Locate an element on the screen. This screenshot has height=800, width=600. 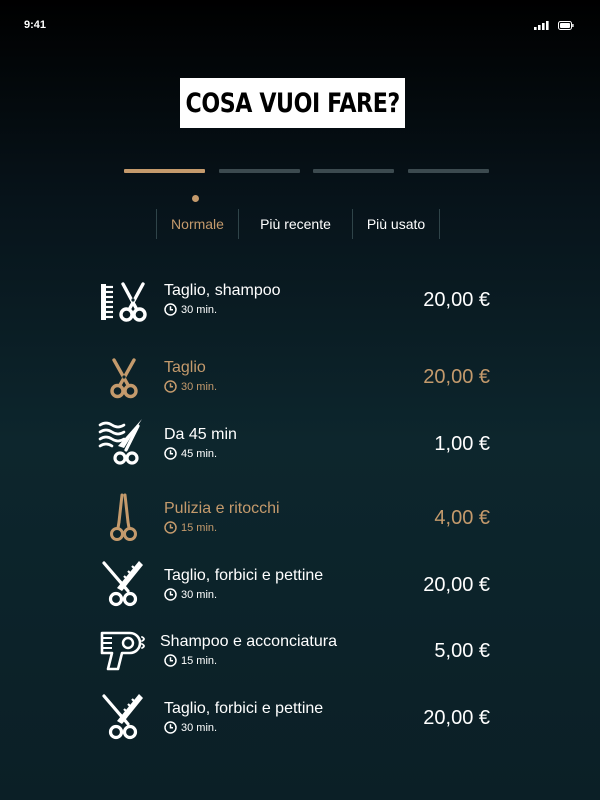
service-name: Da 45 min is located at coordinates (200, 434).